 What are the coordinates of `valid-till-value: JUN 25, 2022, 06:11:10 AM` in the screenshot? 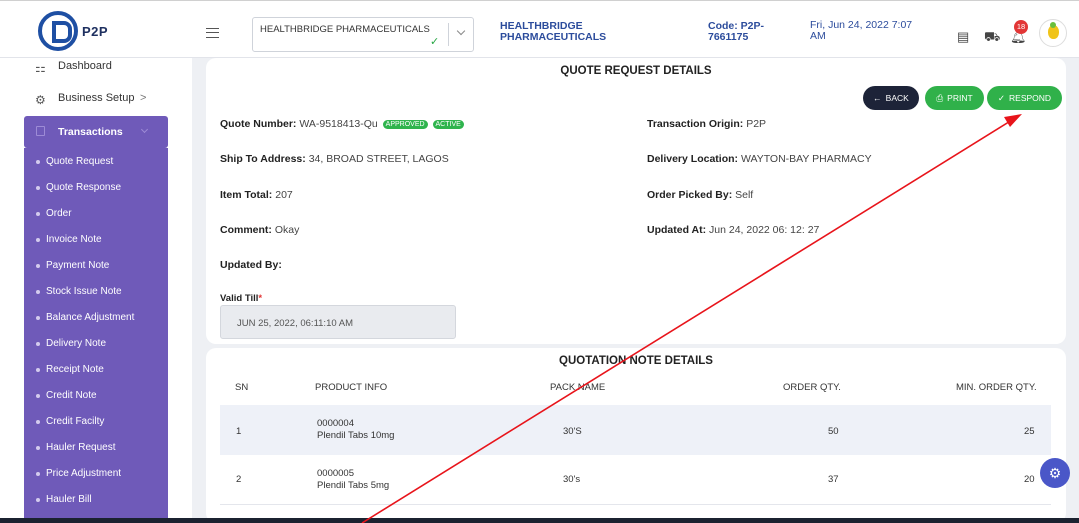 It's located at (295, 323).